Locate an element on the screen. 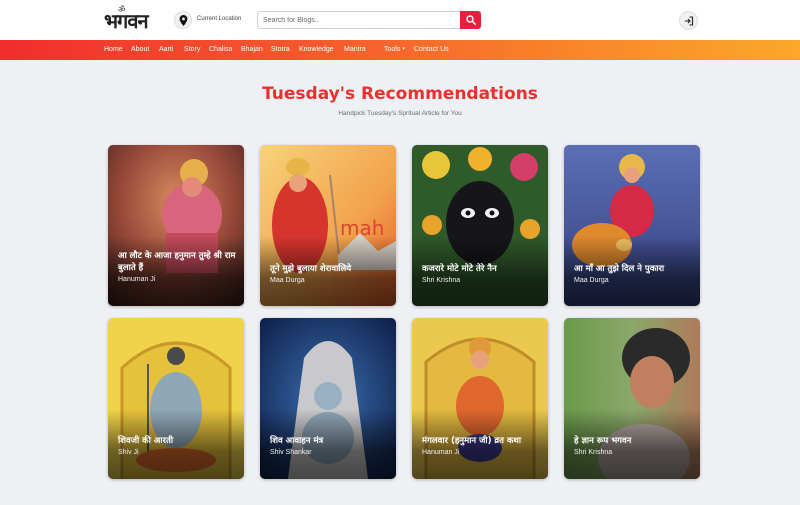 This screenshot has width=800, height=505. search-bar is located at coordinates (369, 20).